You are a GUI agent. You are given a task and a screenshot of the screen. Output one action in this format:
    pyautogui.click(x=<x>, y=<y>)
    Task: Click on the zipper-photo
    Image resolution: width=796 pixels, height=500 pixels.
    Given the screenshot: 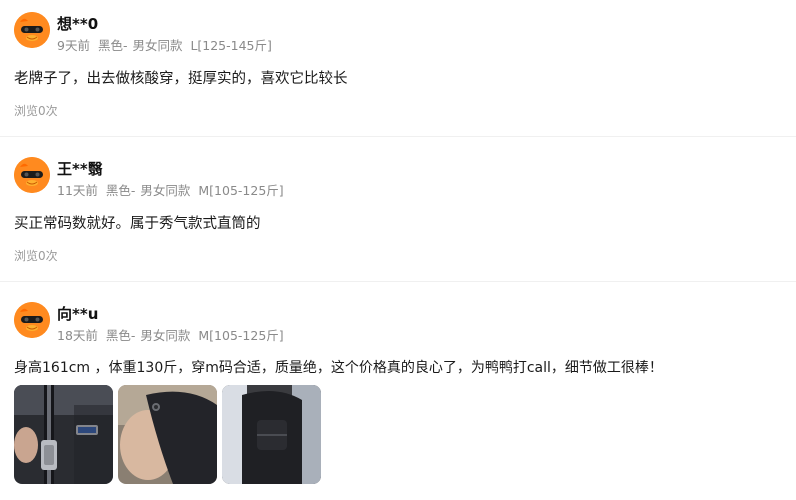 What is the action you would take?
    pyautogui.click(x=63, y=434)
    